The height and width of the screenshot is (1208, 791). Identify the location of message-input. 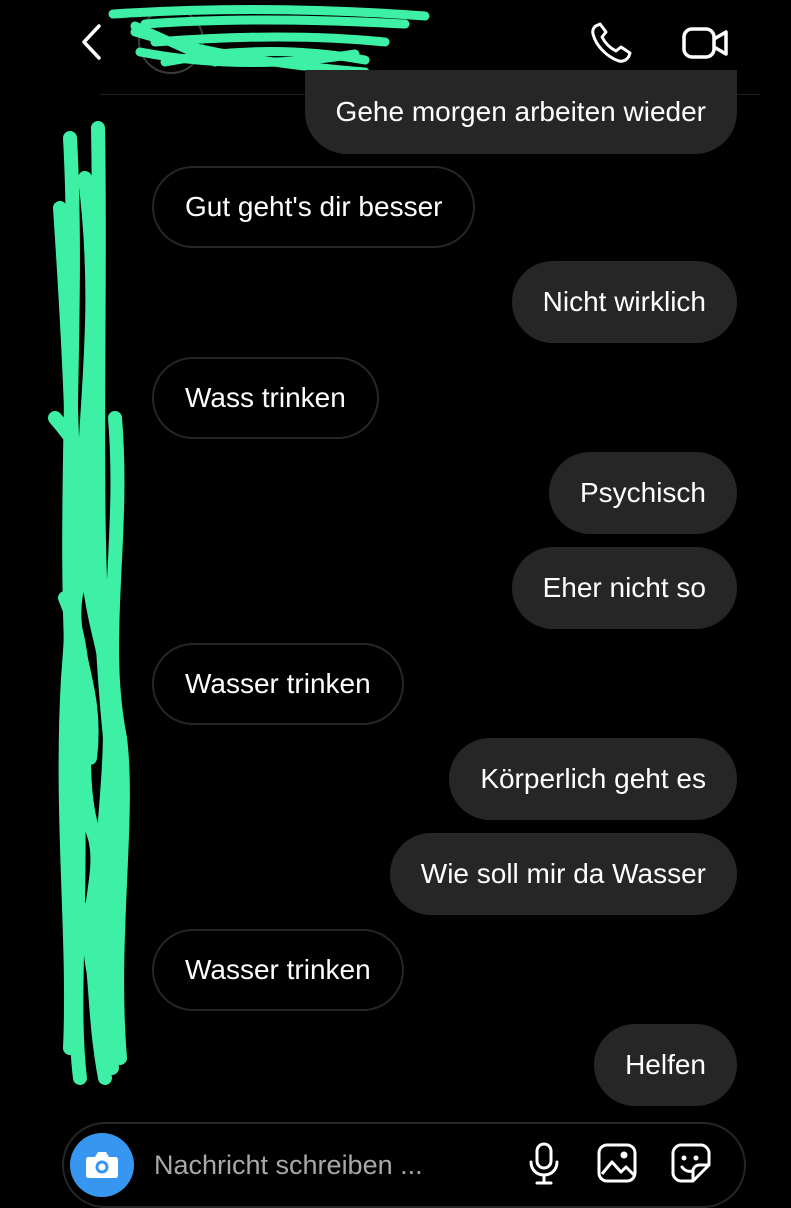
(314, 1165).